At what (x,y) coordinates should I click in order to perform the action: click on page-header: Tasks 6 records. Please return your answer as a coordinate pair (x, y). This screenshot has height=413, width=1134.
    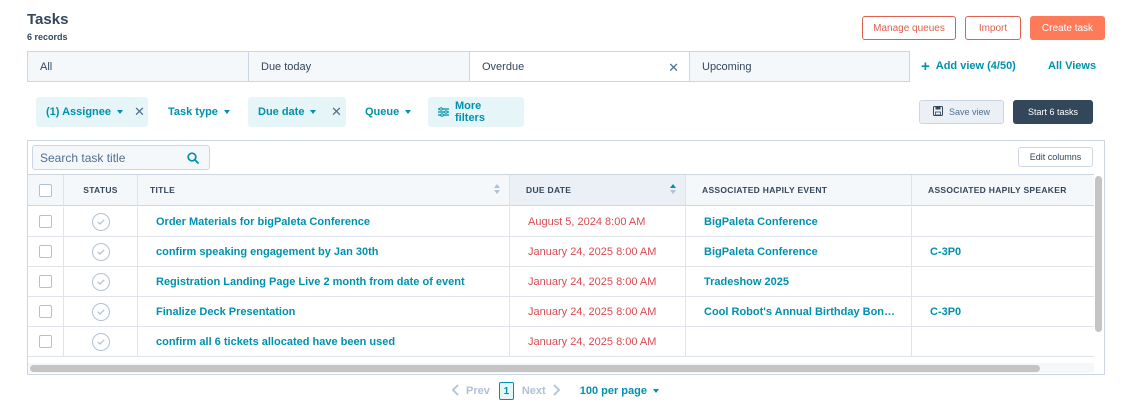
    Looking at the image, I should click on (47, 26).